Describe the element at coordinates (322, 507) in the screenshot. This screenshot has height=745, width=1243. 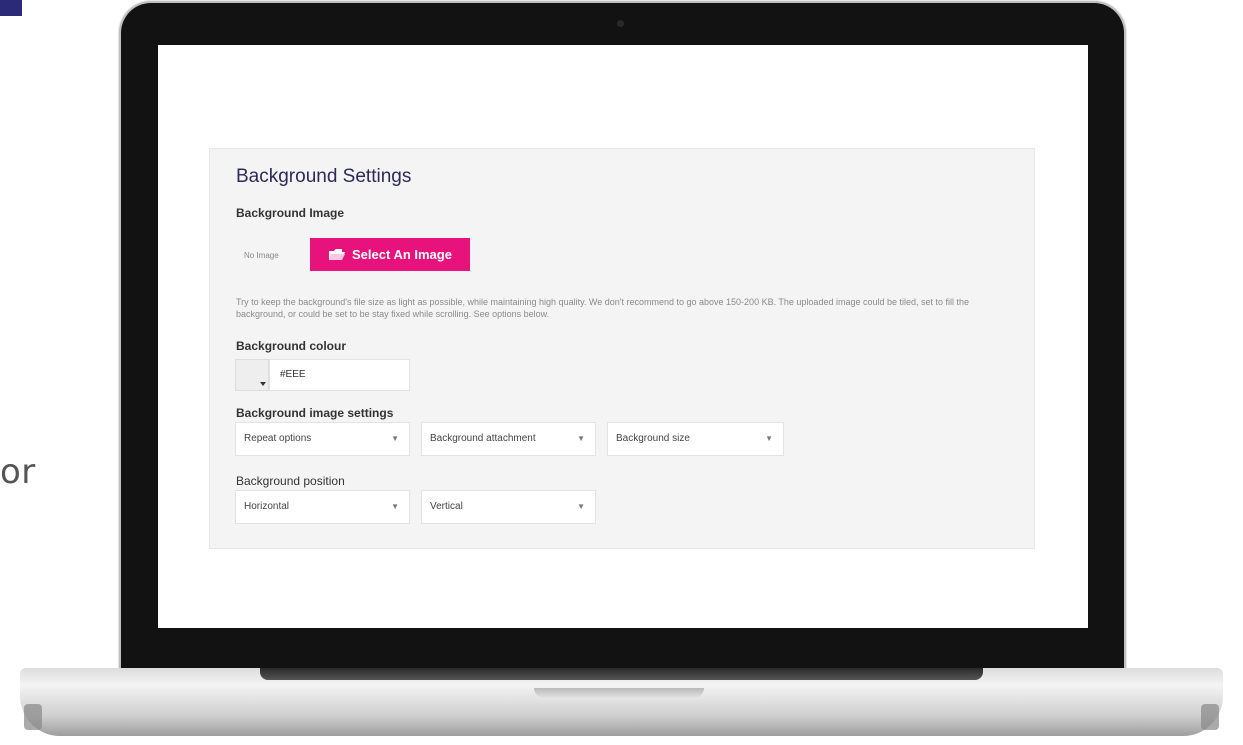
I see `horizontal-position-select: Horizontal ▼` at that location.